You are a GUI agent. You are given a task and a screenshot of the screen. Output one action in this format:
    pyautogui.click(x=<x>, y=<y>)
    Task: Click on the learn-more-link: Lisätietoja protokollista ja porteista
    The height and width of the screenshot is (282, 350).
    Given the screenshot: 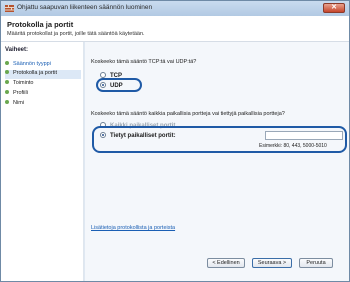 What is the action you would take?
    pyautogui.click(x=133, y=228)
    